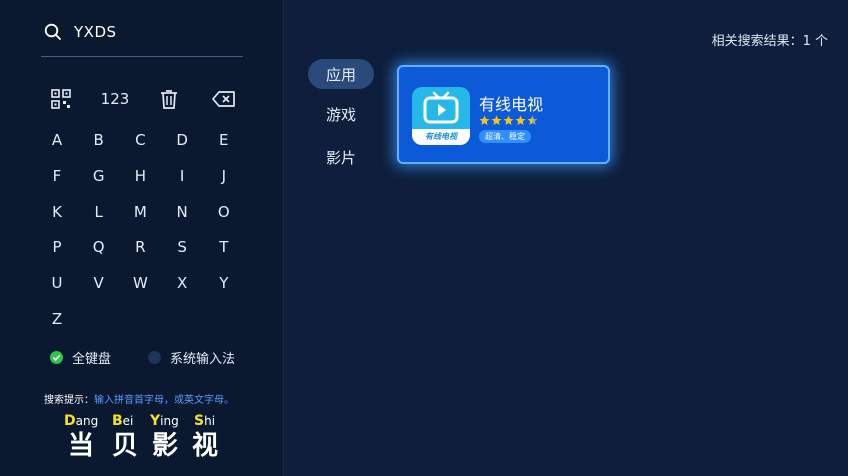 Image resolution: width=848 pixels, height=476 pixels. I want to click on backspace-icon, so click(223, 99).